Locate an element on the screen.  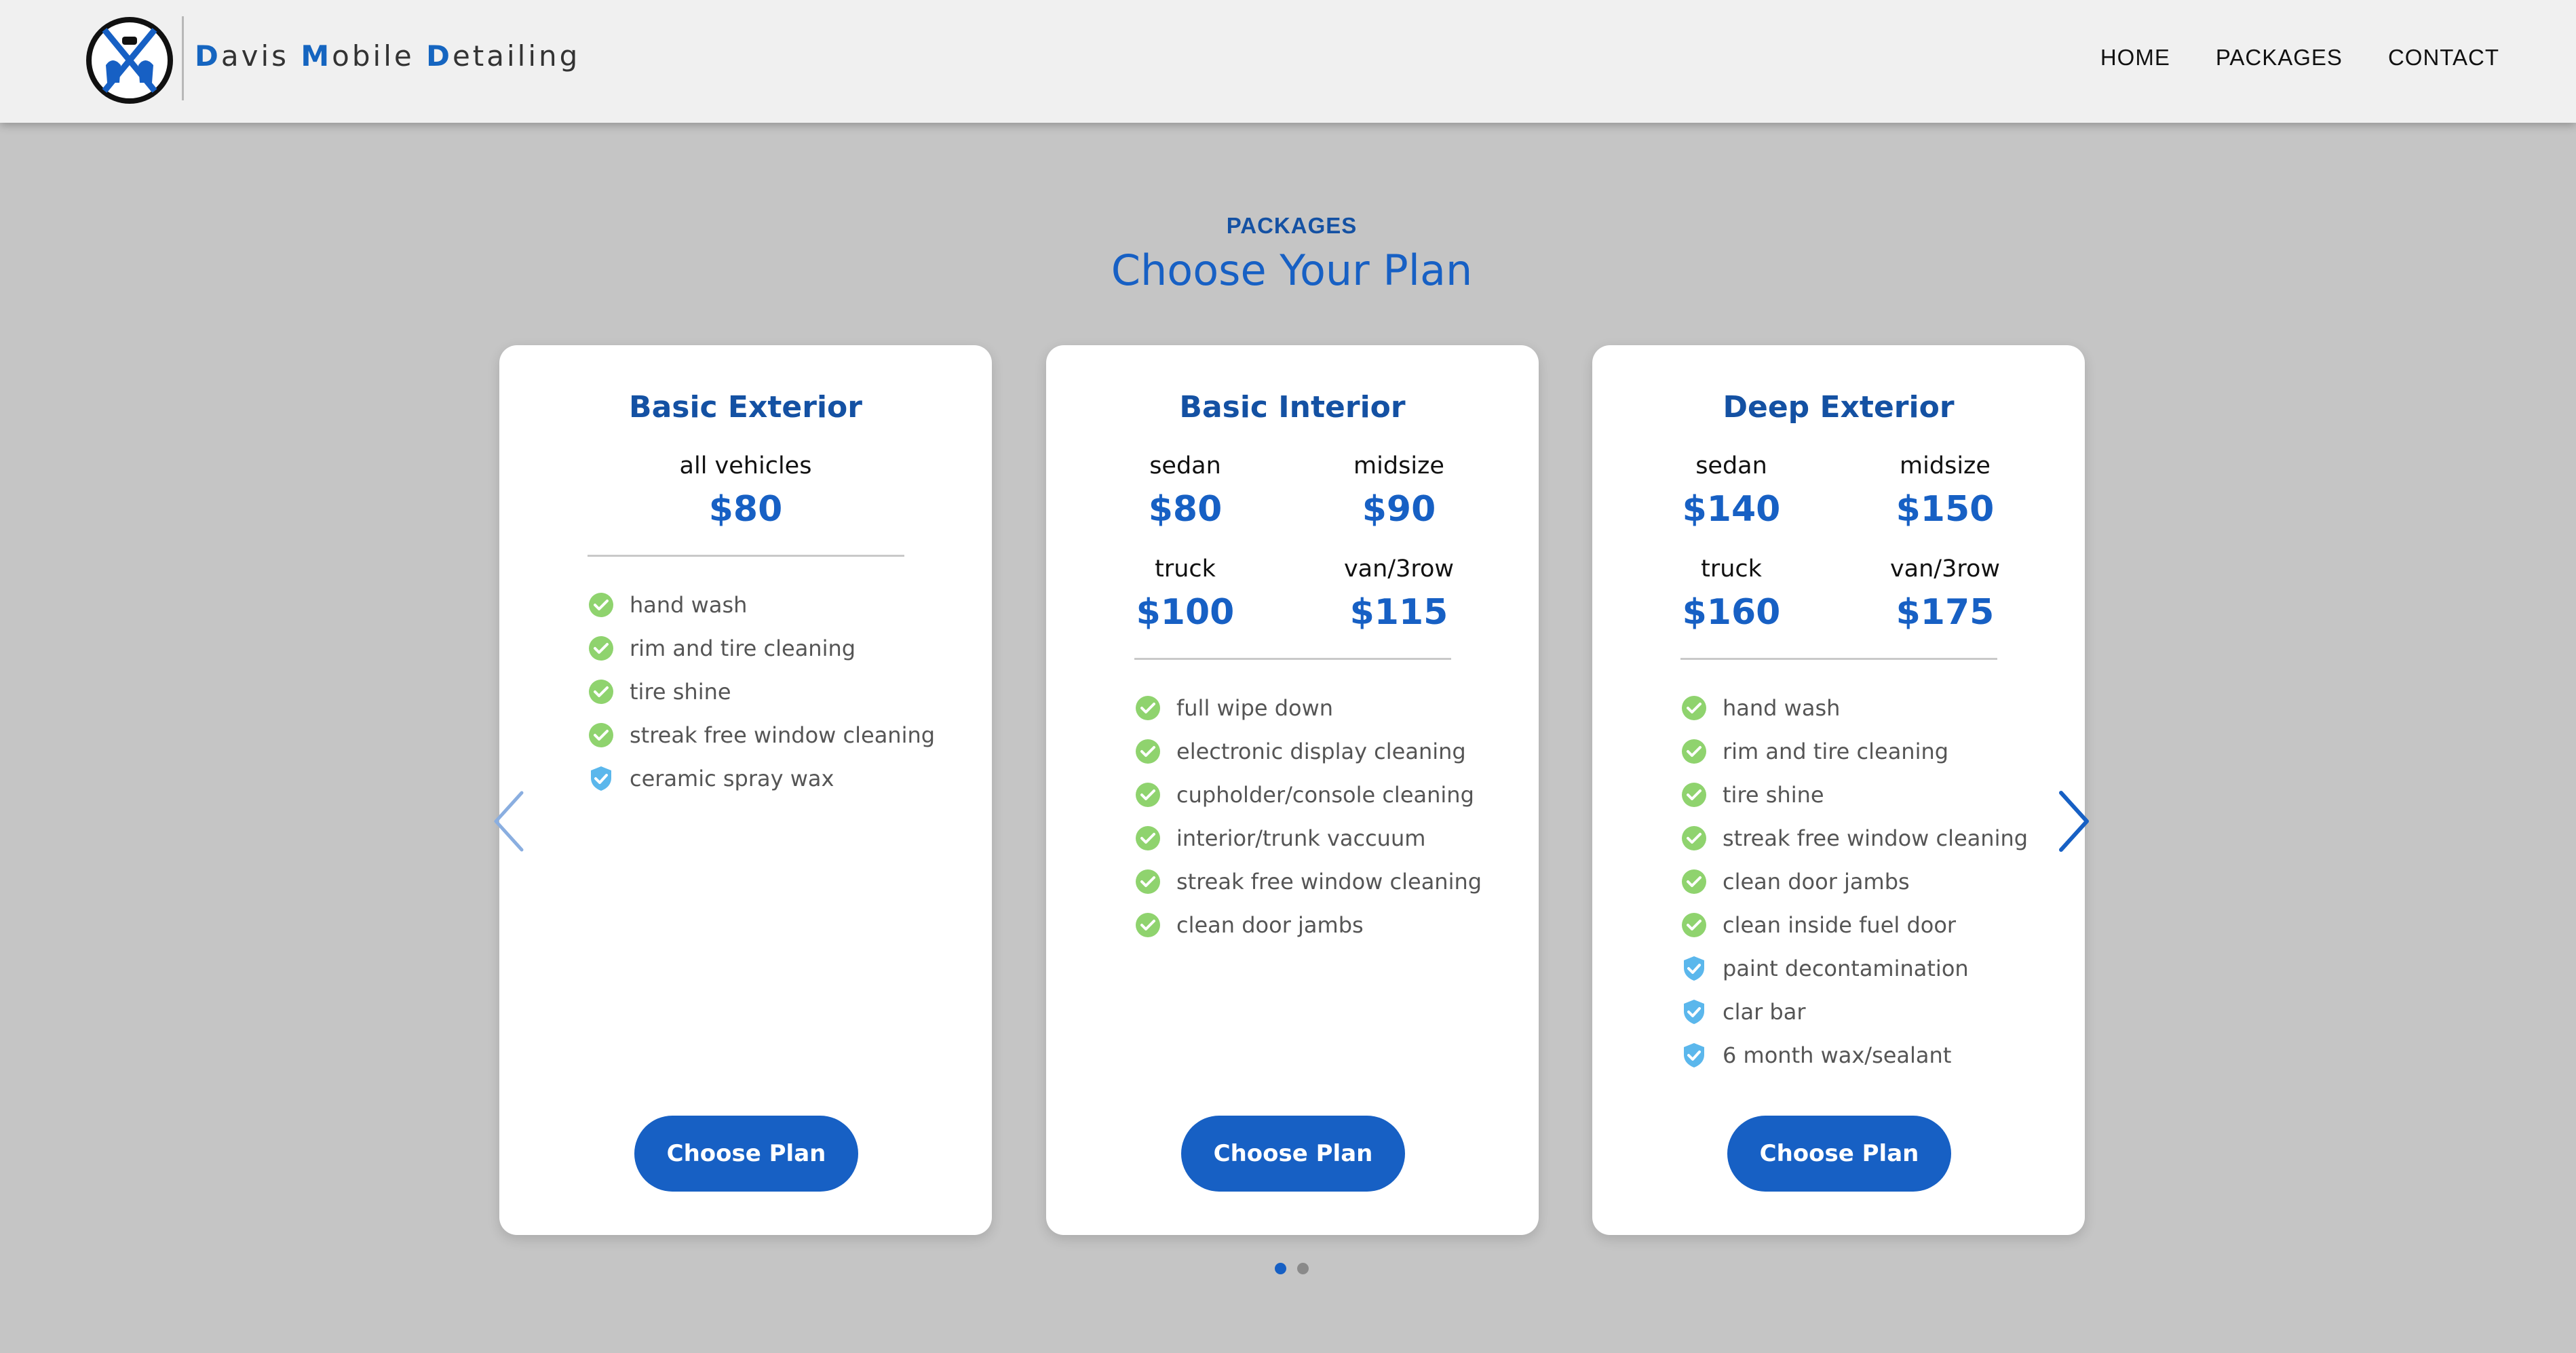
price-value: $150 is located at coordinates (1945, 510).